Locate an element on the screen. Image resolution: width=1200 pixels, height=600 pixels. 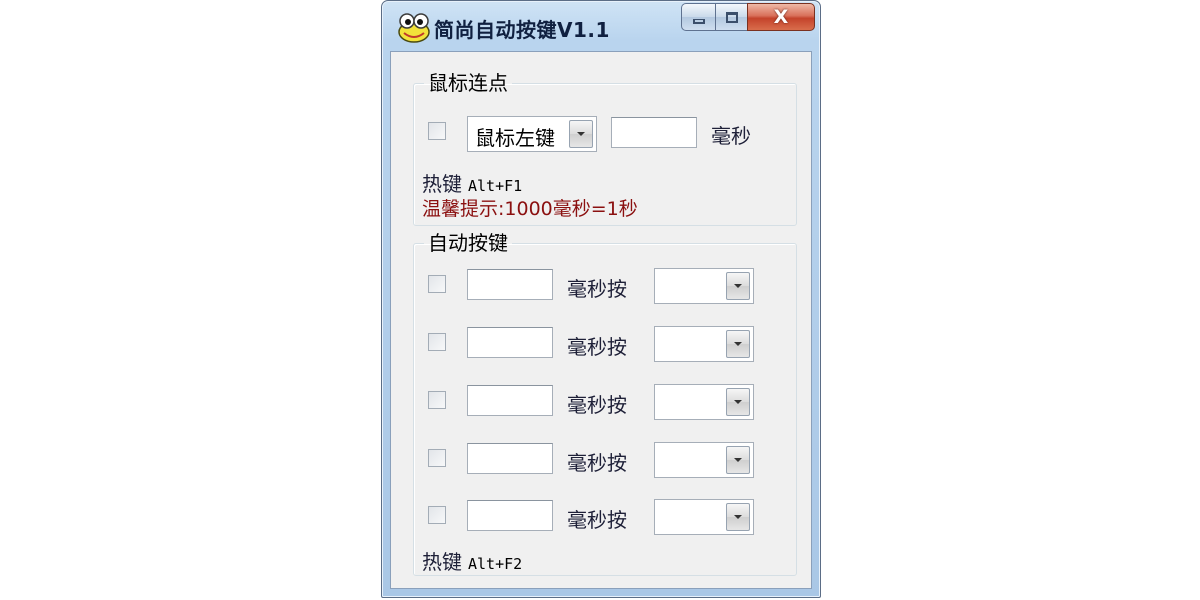
auto-key-hotkey-value: Alt+F2 is located at coordinates (495, 564).